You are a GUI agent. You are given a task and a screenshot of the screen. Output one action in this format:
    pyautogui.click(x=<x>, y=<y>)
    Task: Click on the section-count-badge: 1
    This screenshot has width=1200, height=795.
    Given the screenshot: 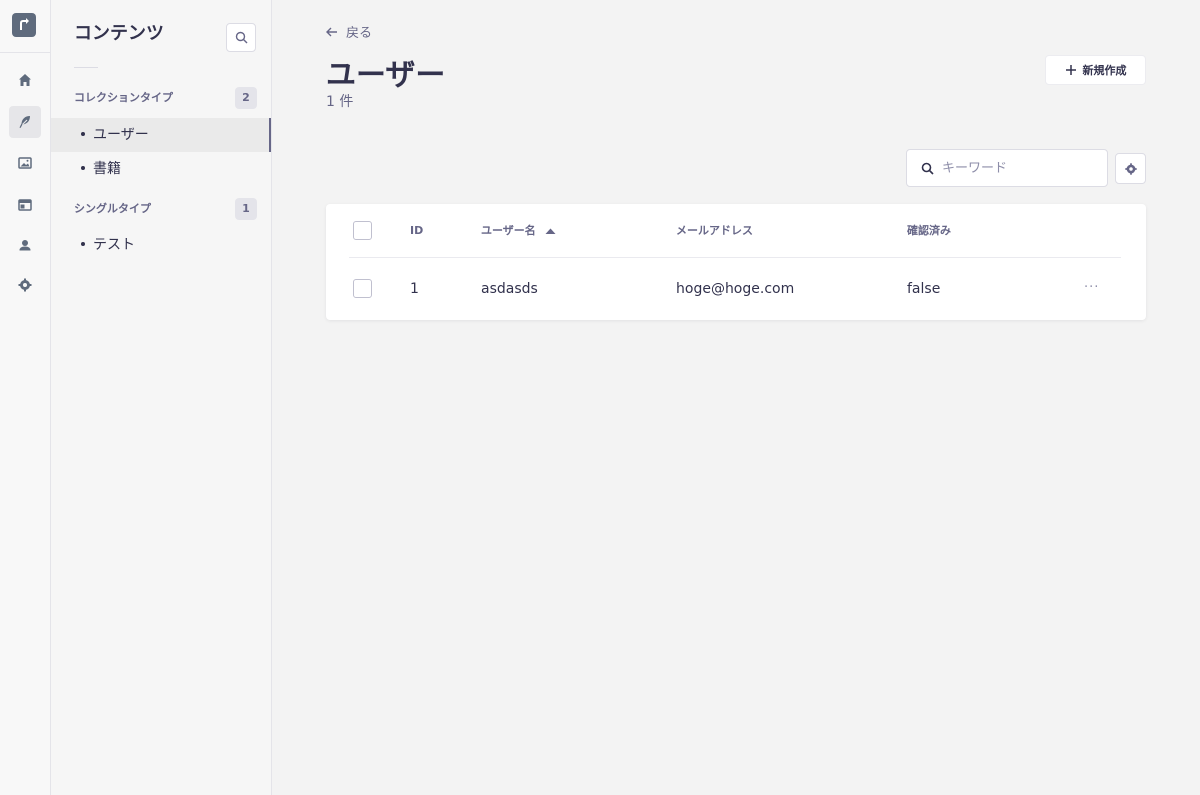 What is the action you would take?
    pyautogui.click(x=246, y=209)
    